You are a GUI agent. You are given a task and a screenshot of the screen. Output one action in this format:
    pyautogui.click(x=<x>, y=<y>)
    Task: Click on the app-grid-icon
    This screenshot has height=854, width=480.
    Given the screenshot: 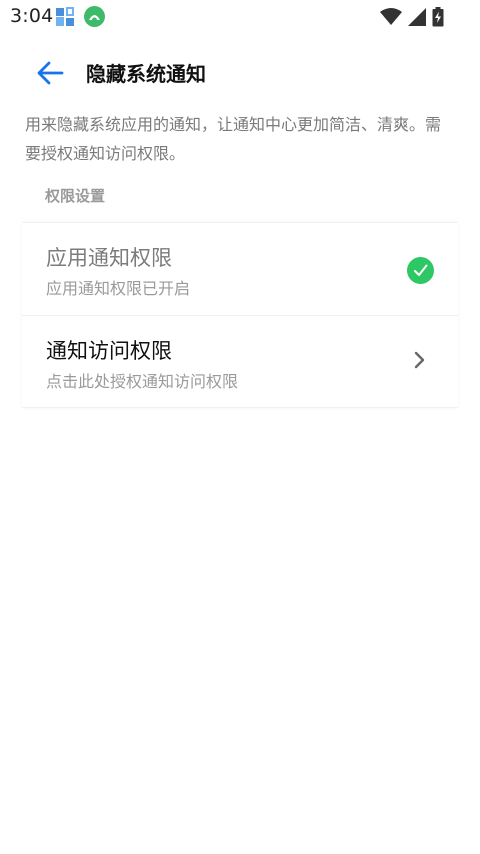 What is the action you would take?
    pyautogui.click(x=65, y=16)
    